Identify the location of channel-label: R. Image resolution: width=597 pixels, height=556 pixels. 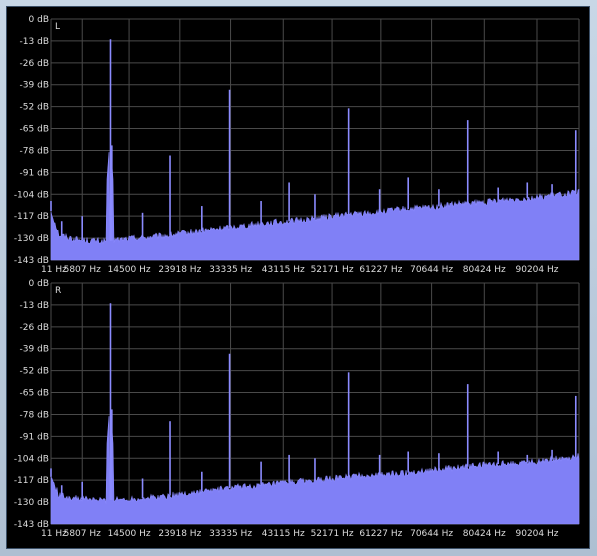
(58, 291).